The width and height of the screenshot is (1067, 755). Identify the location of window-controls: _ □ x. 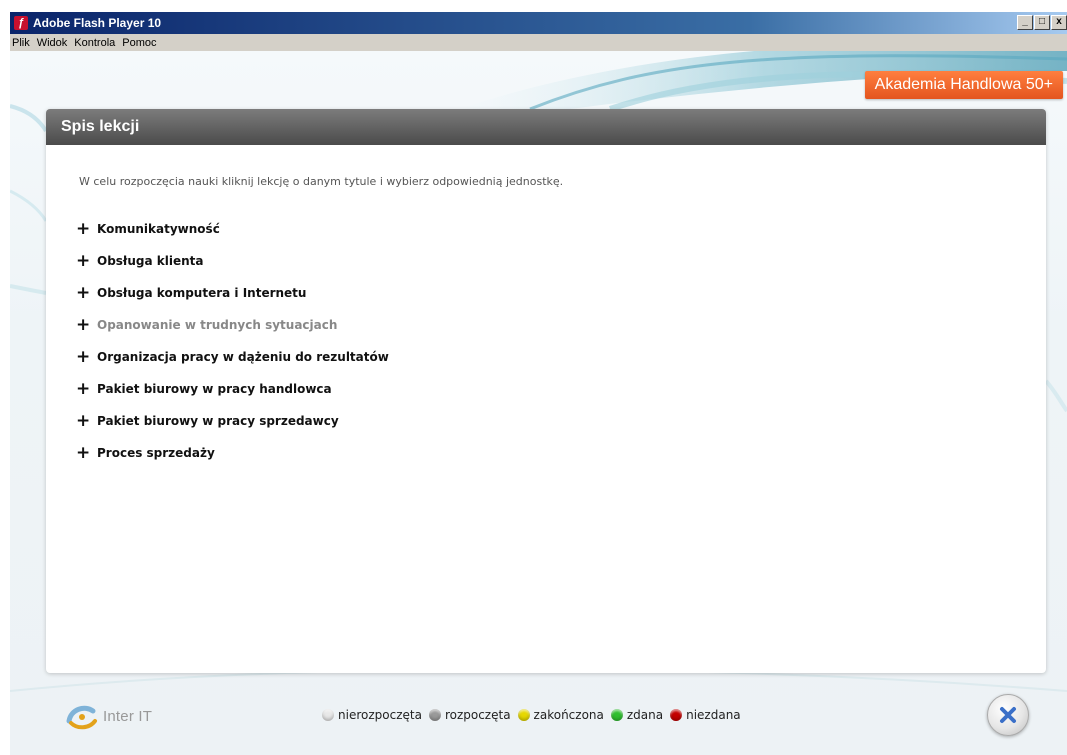
(1042, 22).